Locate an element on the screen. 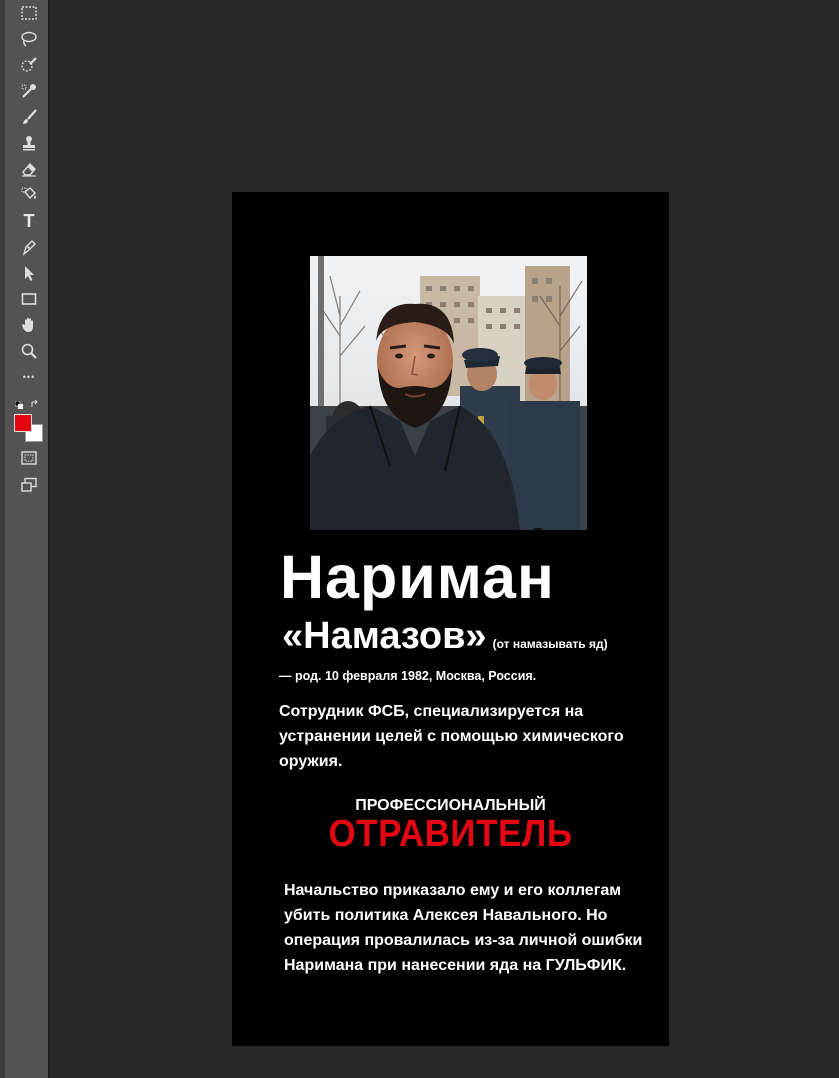 Image resolution: width=839 pixels, height=1078 pixels. surname-line: «Намазов» (от намазывать яд) is located at coordinates (445, 636).